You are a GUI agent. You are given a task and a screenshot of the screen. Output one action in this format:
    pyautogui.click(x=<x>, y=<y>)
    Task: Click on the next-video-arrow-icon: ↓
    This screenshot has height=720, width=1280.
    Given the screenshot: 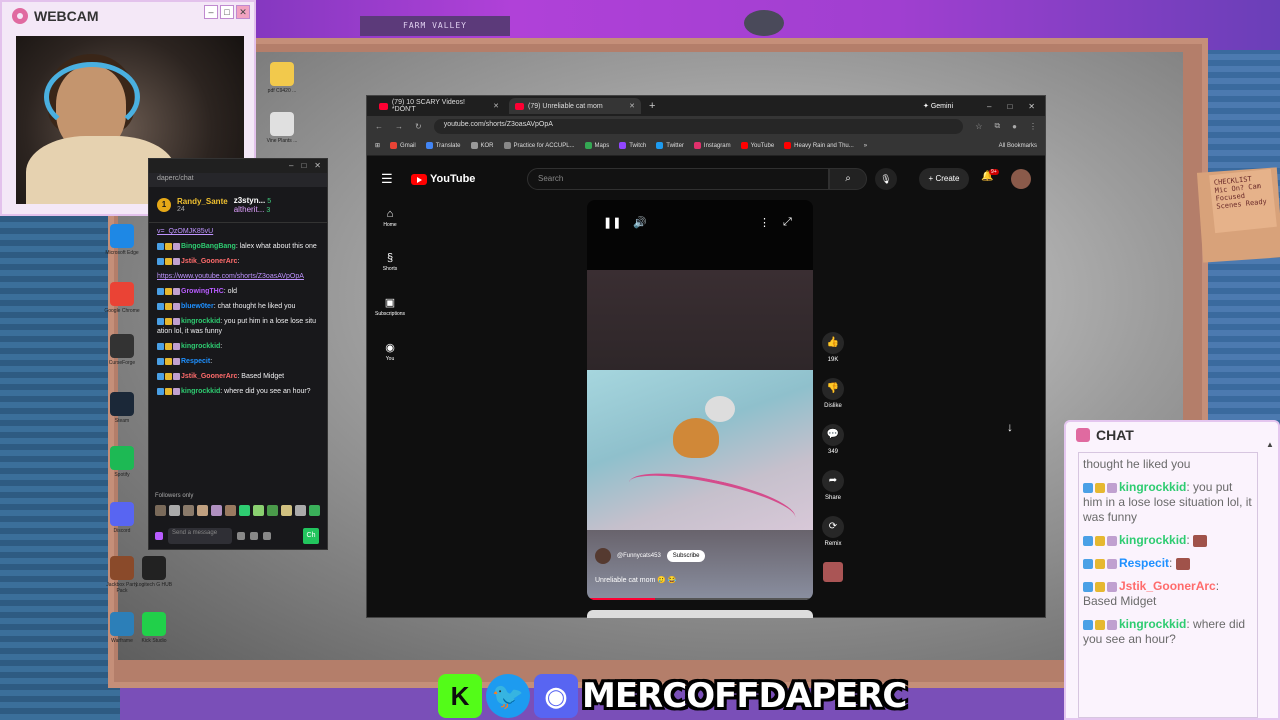 What is the action you would take?
    pyautogui.click(x=1010, y=427)
    